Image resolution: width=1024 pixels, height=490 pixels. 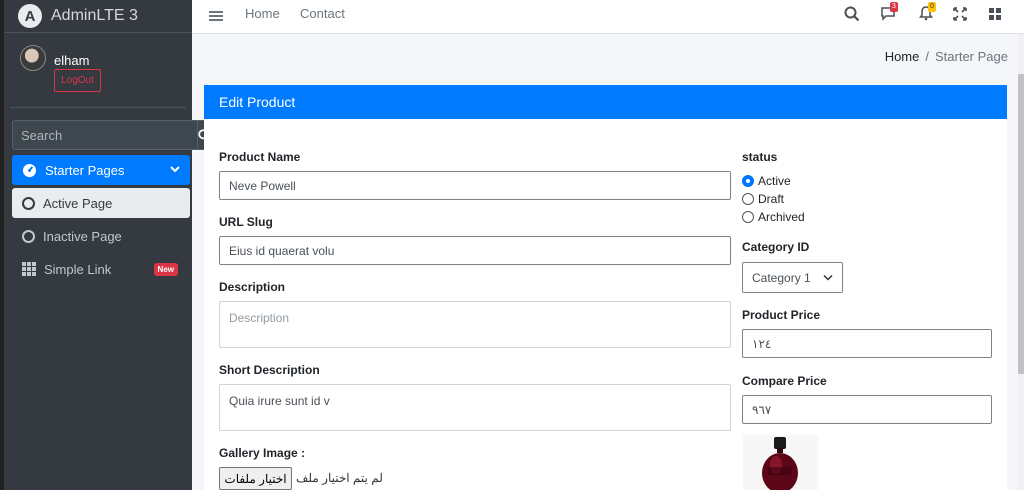 What do you see at coordinates (867, 343) in the screenshot?
I see `product-price-input: ١٢٤` at bounding box center [867, 343].